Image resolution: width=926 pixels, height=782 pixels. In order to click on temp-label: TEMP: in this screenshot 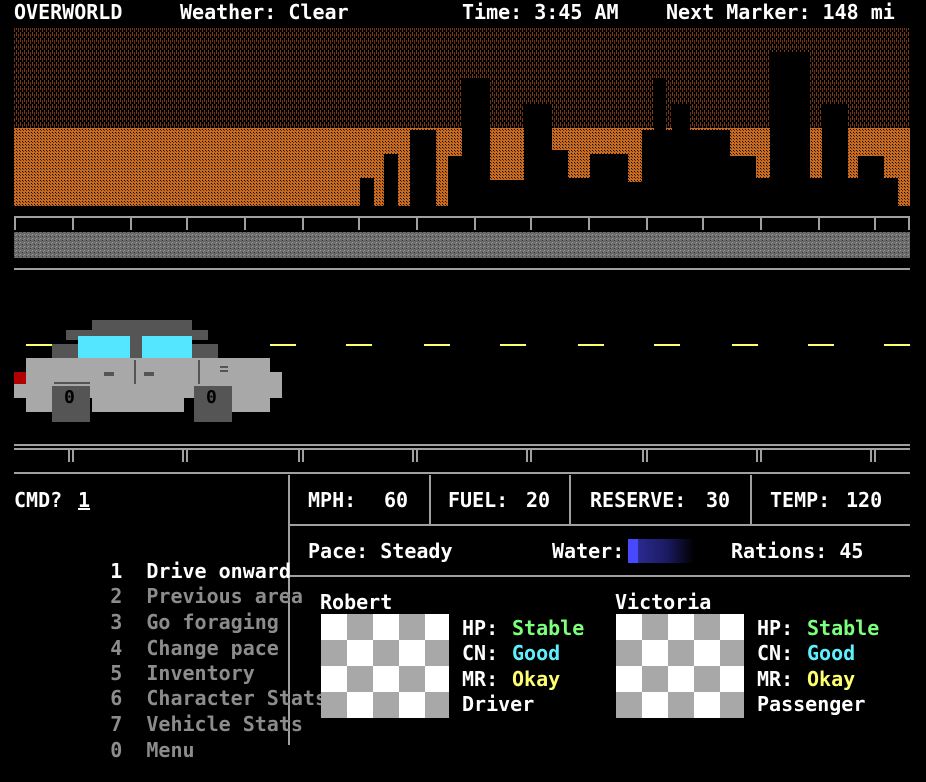, I will do `click(800, 500)`.